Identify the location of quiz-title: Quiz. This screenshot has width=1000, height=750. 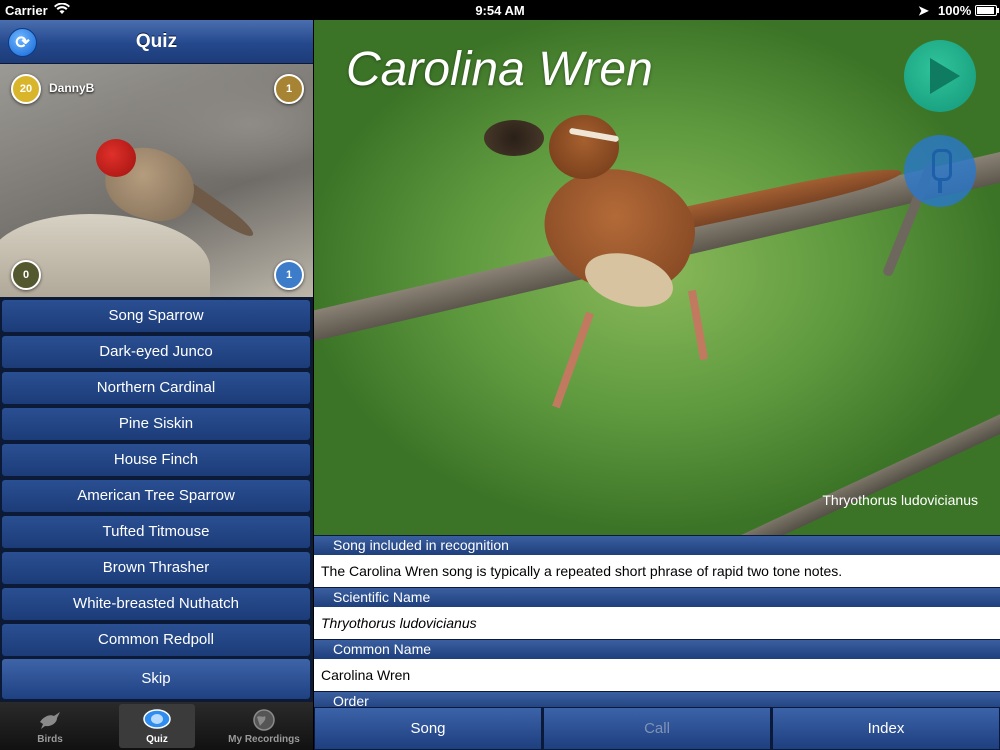
(156, 41).